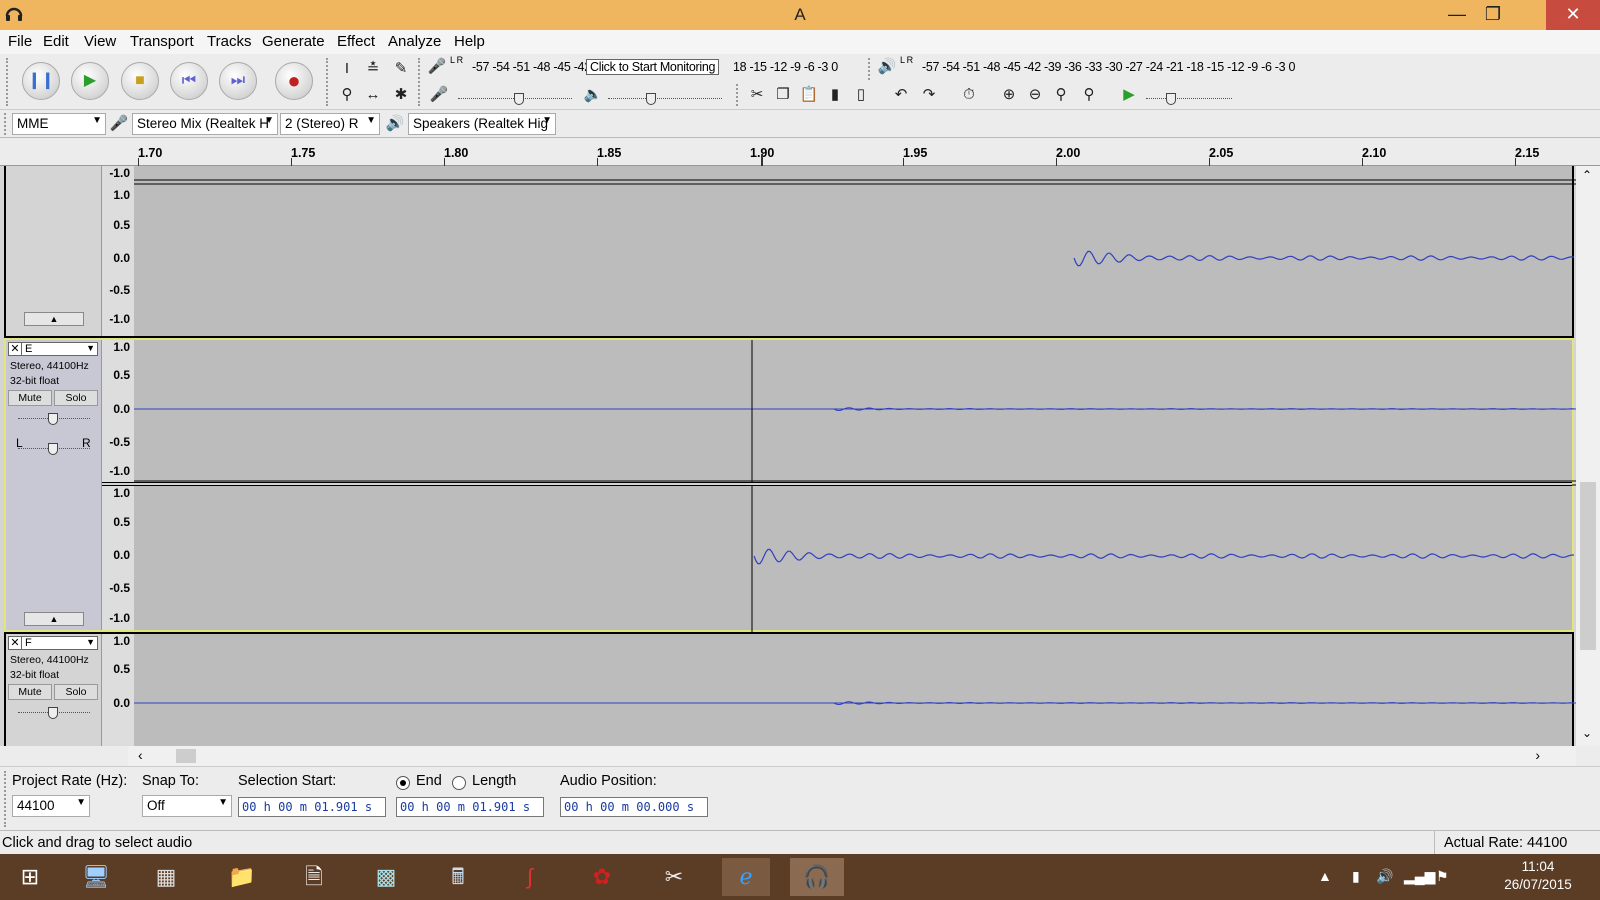 The height and width of the screenshot is (900, 1600). What do you see at coordinates (312, 807) in the screenshot?
I see `selection-start-field: 00 h 00 m 01.901 s` at bounding box center [312, 807].